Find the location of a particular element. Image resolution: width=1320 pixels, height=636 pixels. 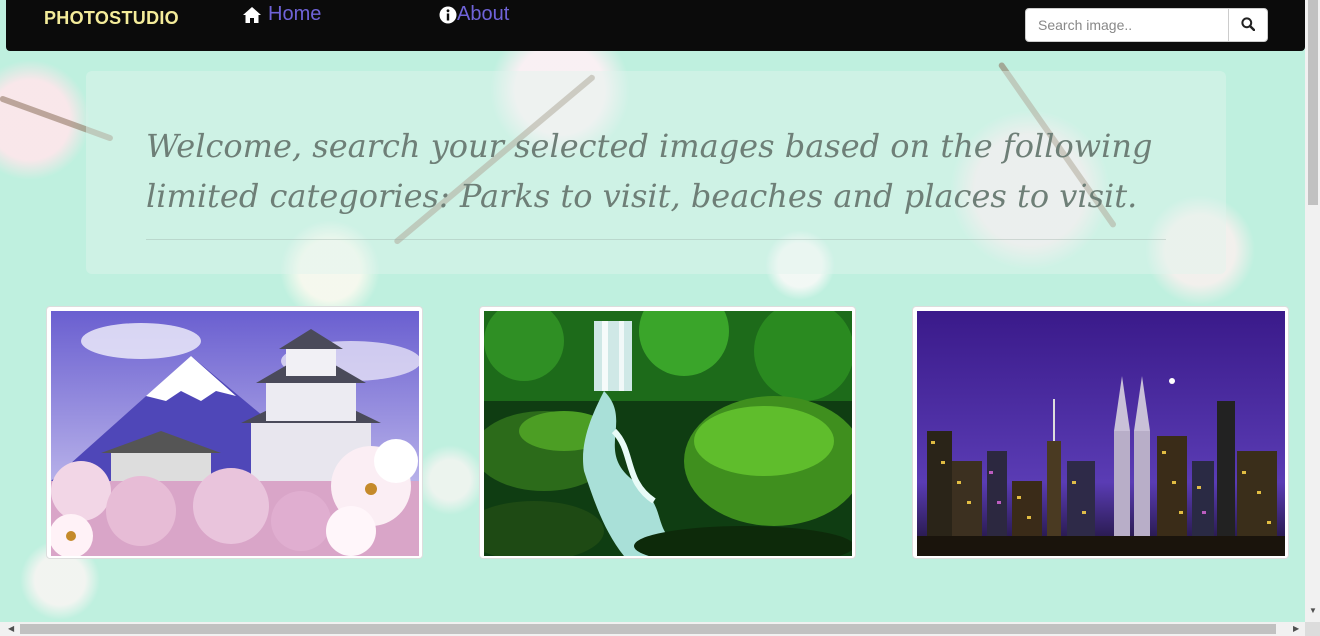

brand-logo: PHOTOSTUDIO is located at coordinates (111, 18).